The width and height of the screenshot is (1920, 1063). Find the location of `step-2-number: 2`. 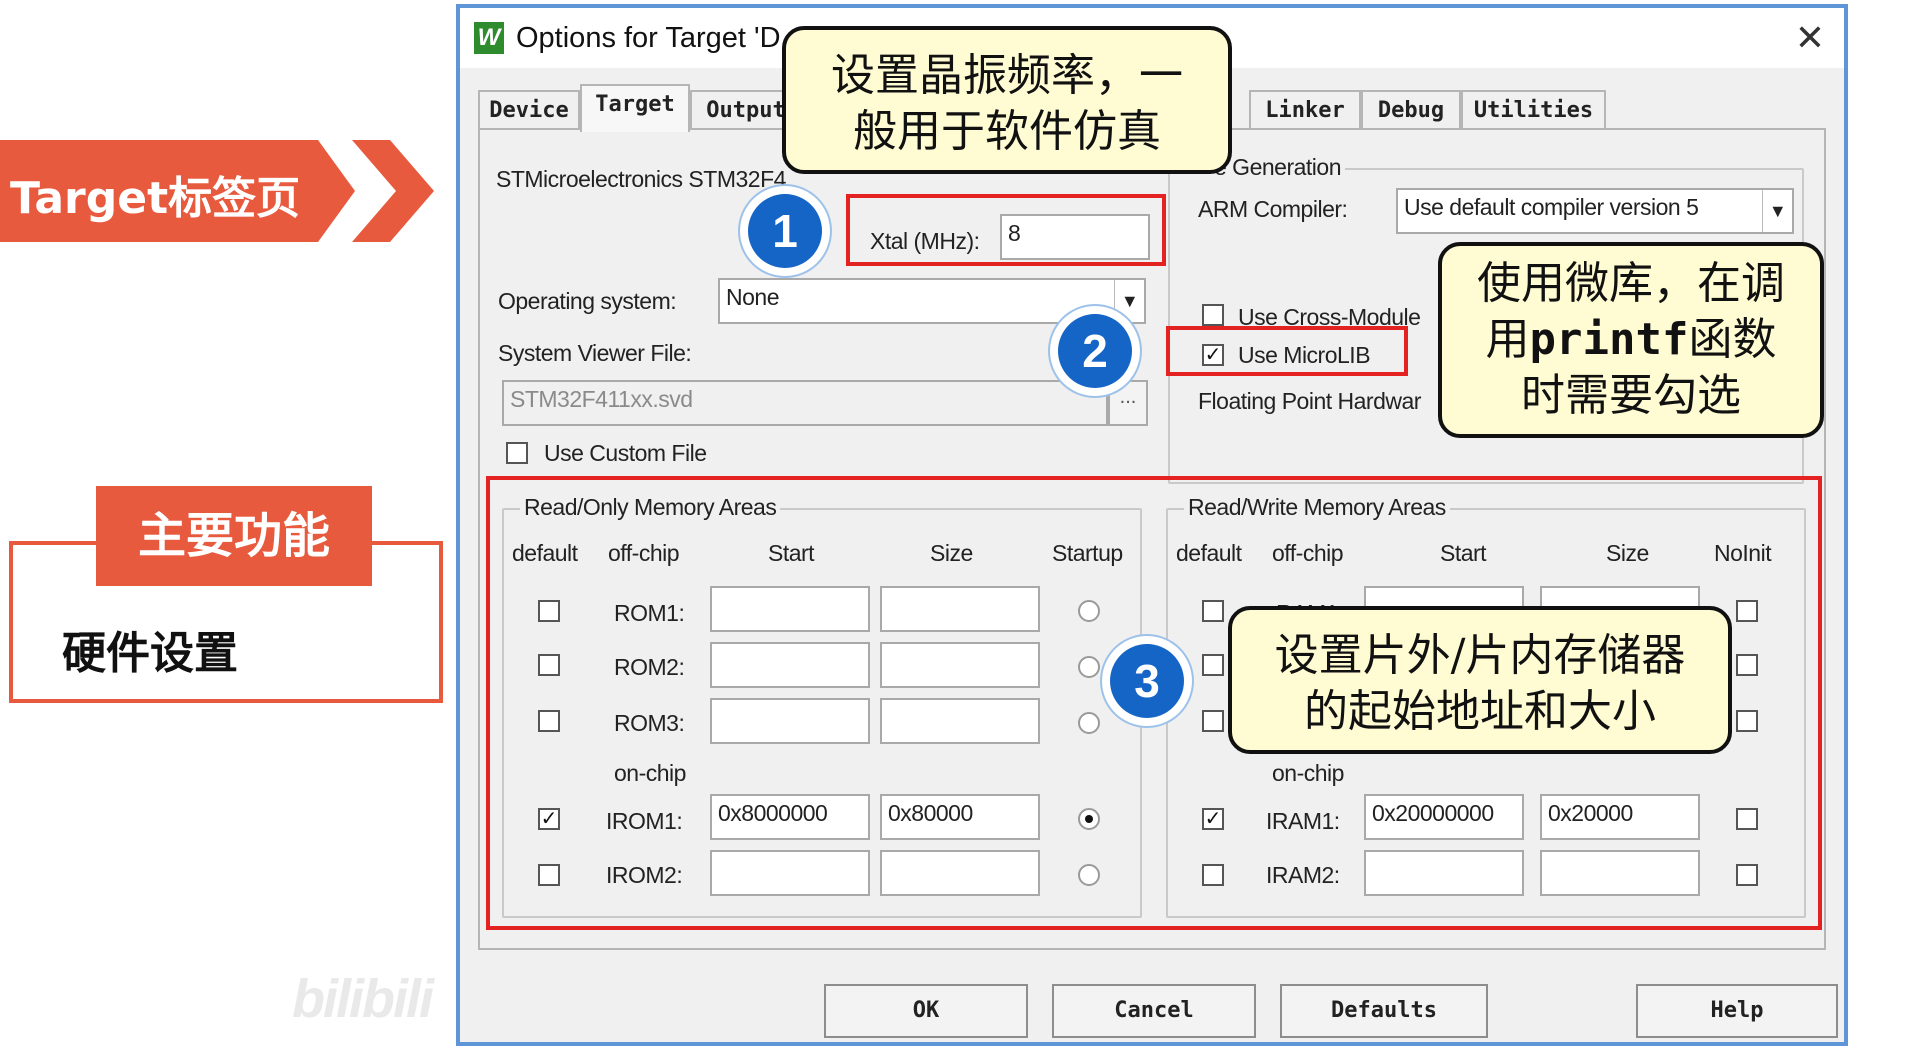

step-2-number: 2 is located at coordinates (1095, 351).